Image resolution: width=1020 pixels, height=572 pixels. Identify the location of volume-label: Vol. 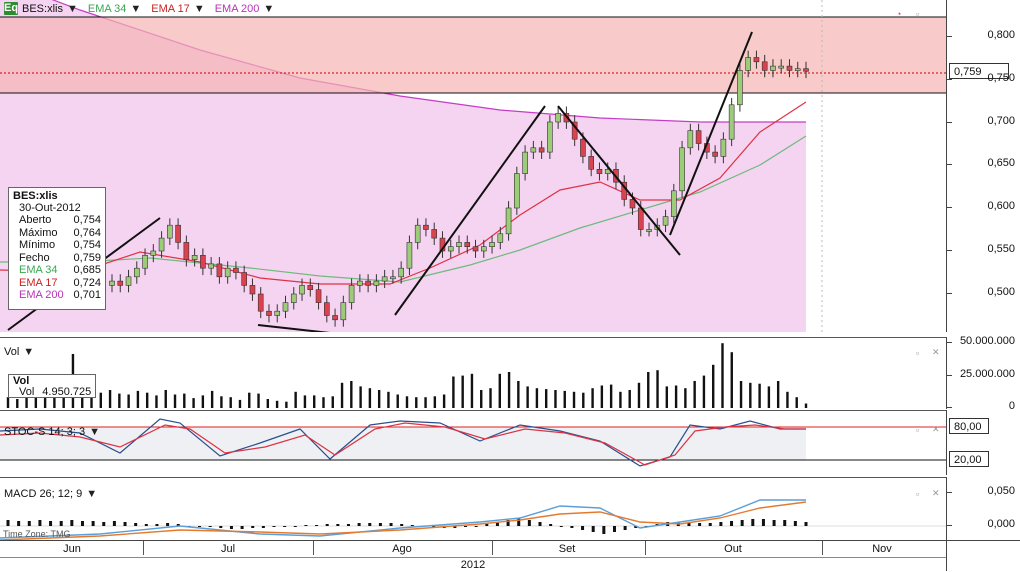
(11, 352).